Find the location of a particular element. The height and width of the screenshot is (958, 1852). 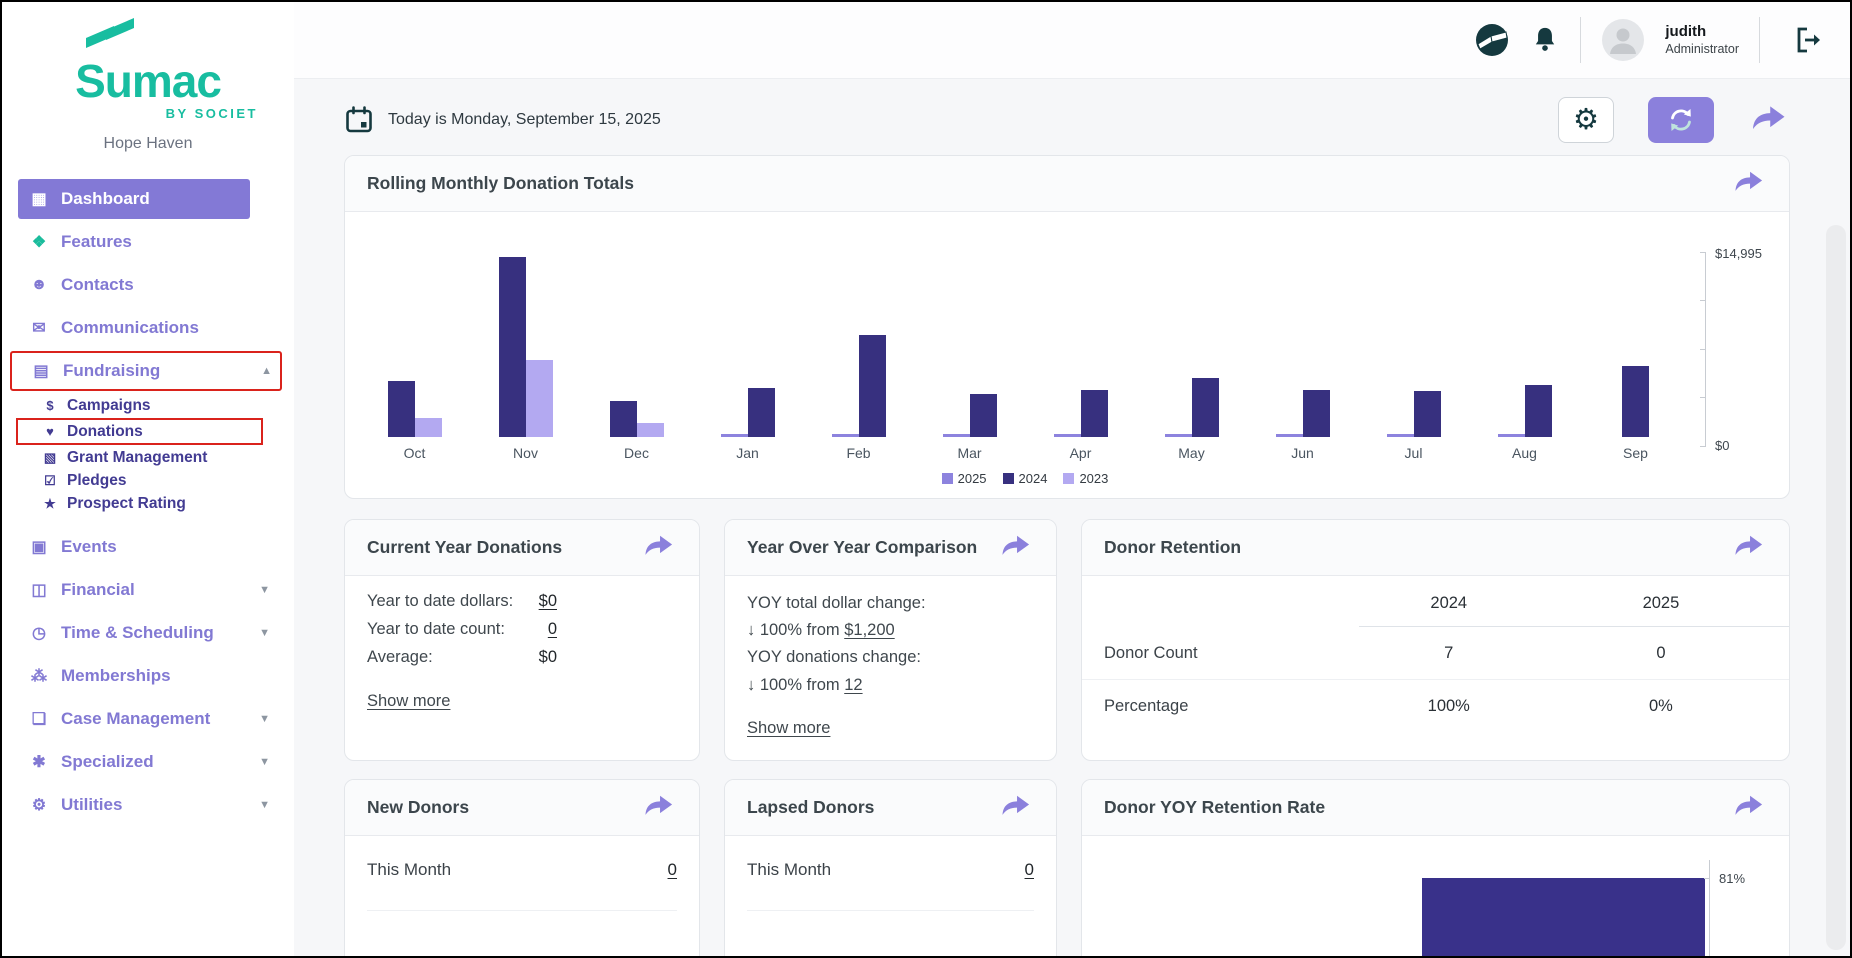

bar-2025-jun is located at coordinates (1289, 435).